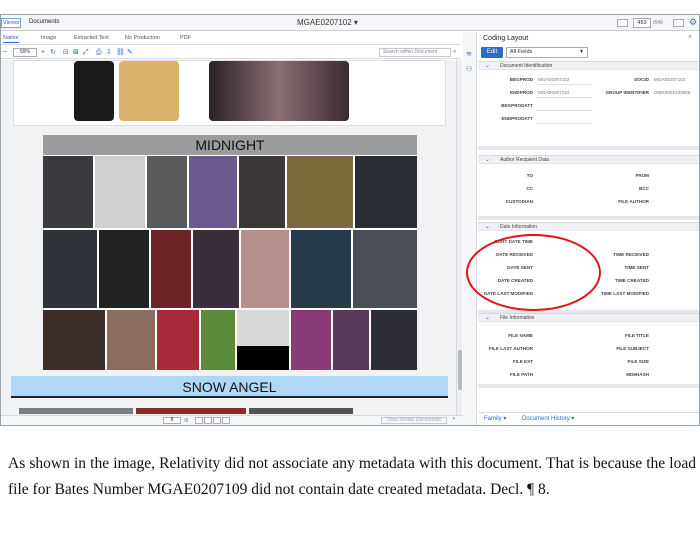  What do you see at coordinates (414, 420) in the screenshot?
I see `view-similar-documents-button: View Similar Documents` at bounding box center [414, 420].